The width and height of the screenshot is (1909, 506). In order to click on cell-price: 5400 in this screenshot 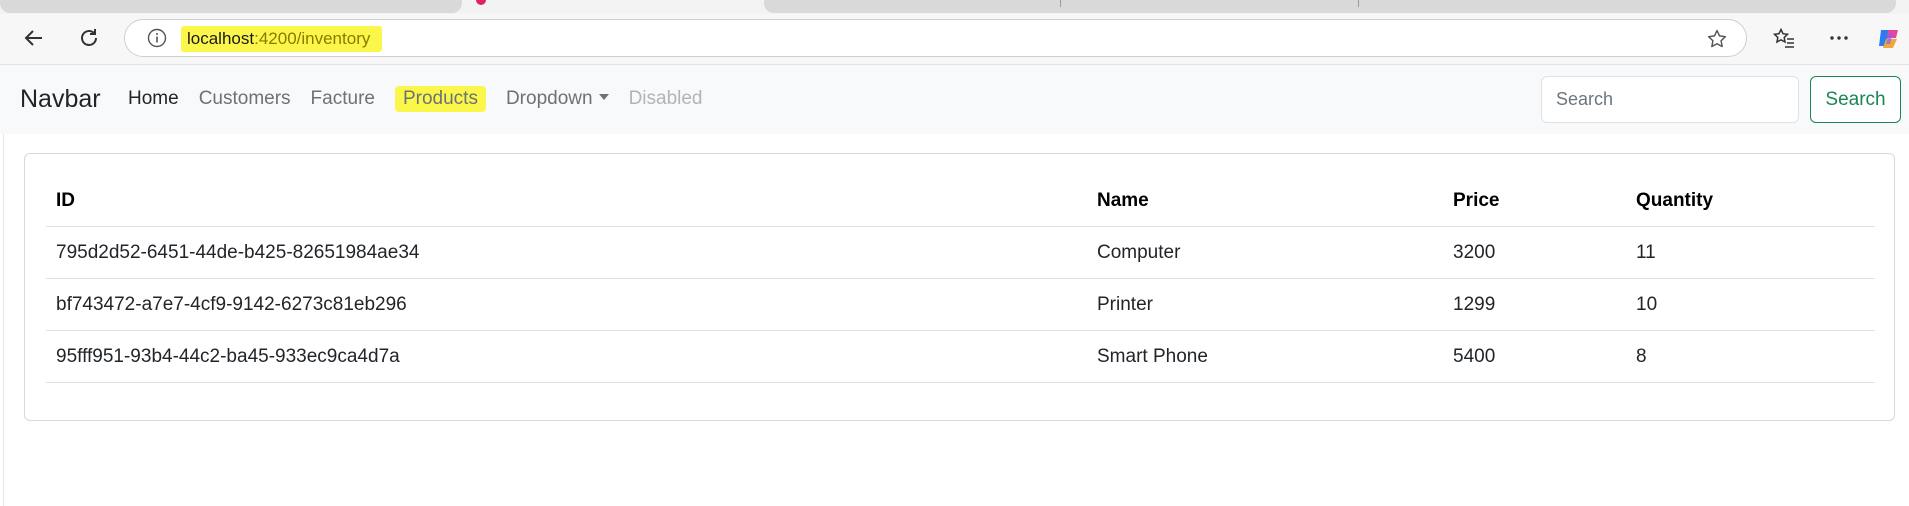, I will do `click(1534, 356)`.